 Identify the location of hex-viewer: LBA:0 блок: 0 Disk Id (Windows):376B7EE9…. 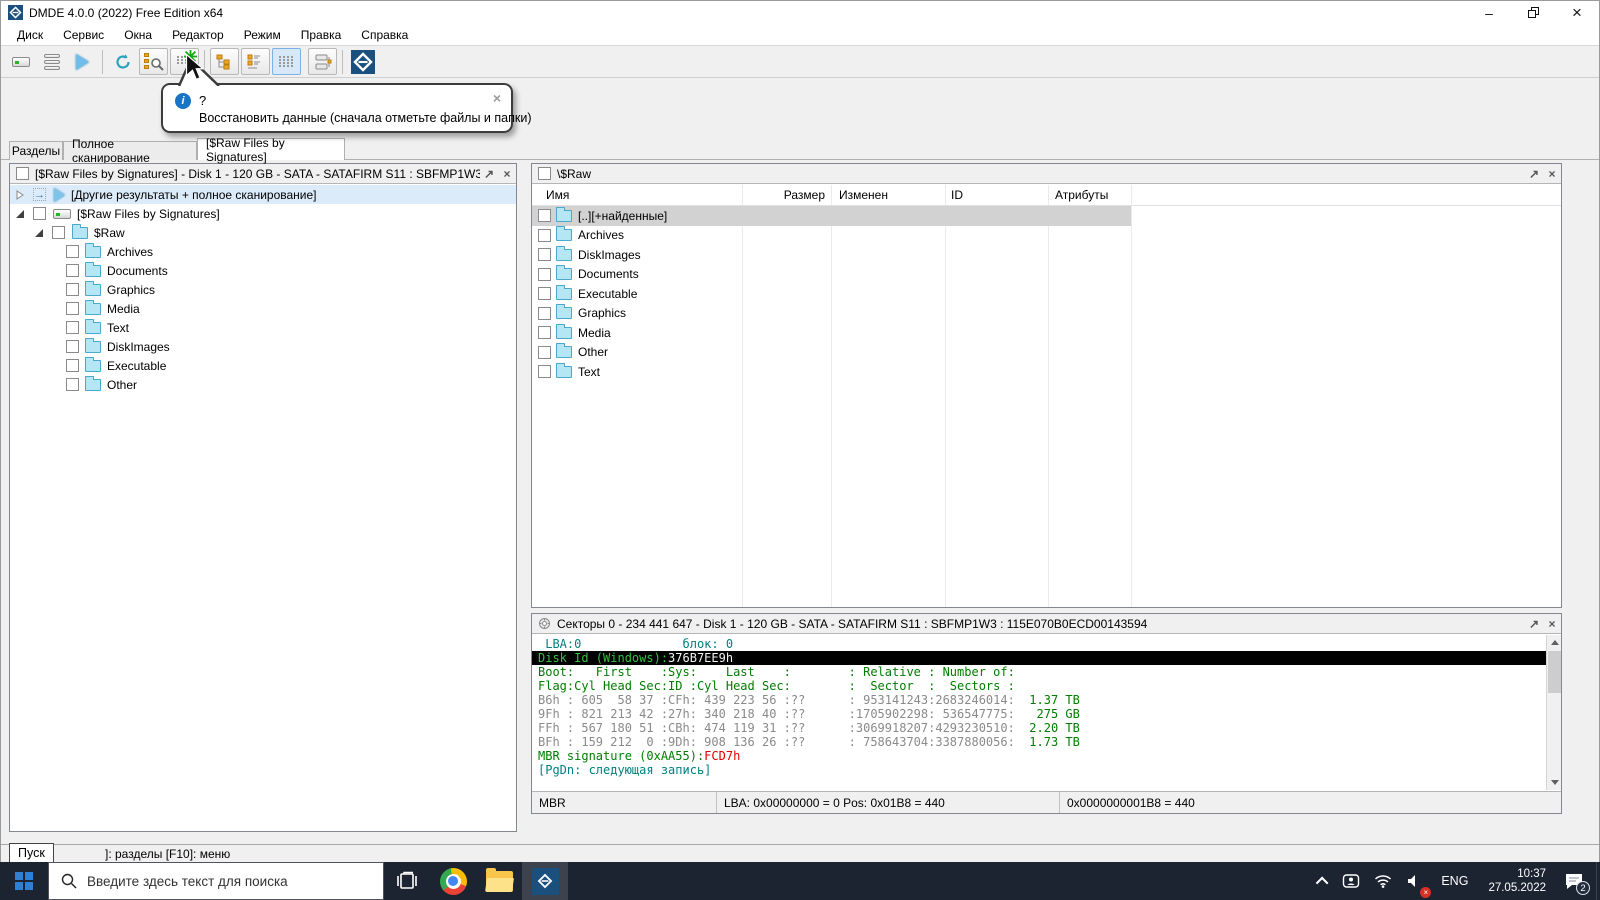
(1039, 712).